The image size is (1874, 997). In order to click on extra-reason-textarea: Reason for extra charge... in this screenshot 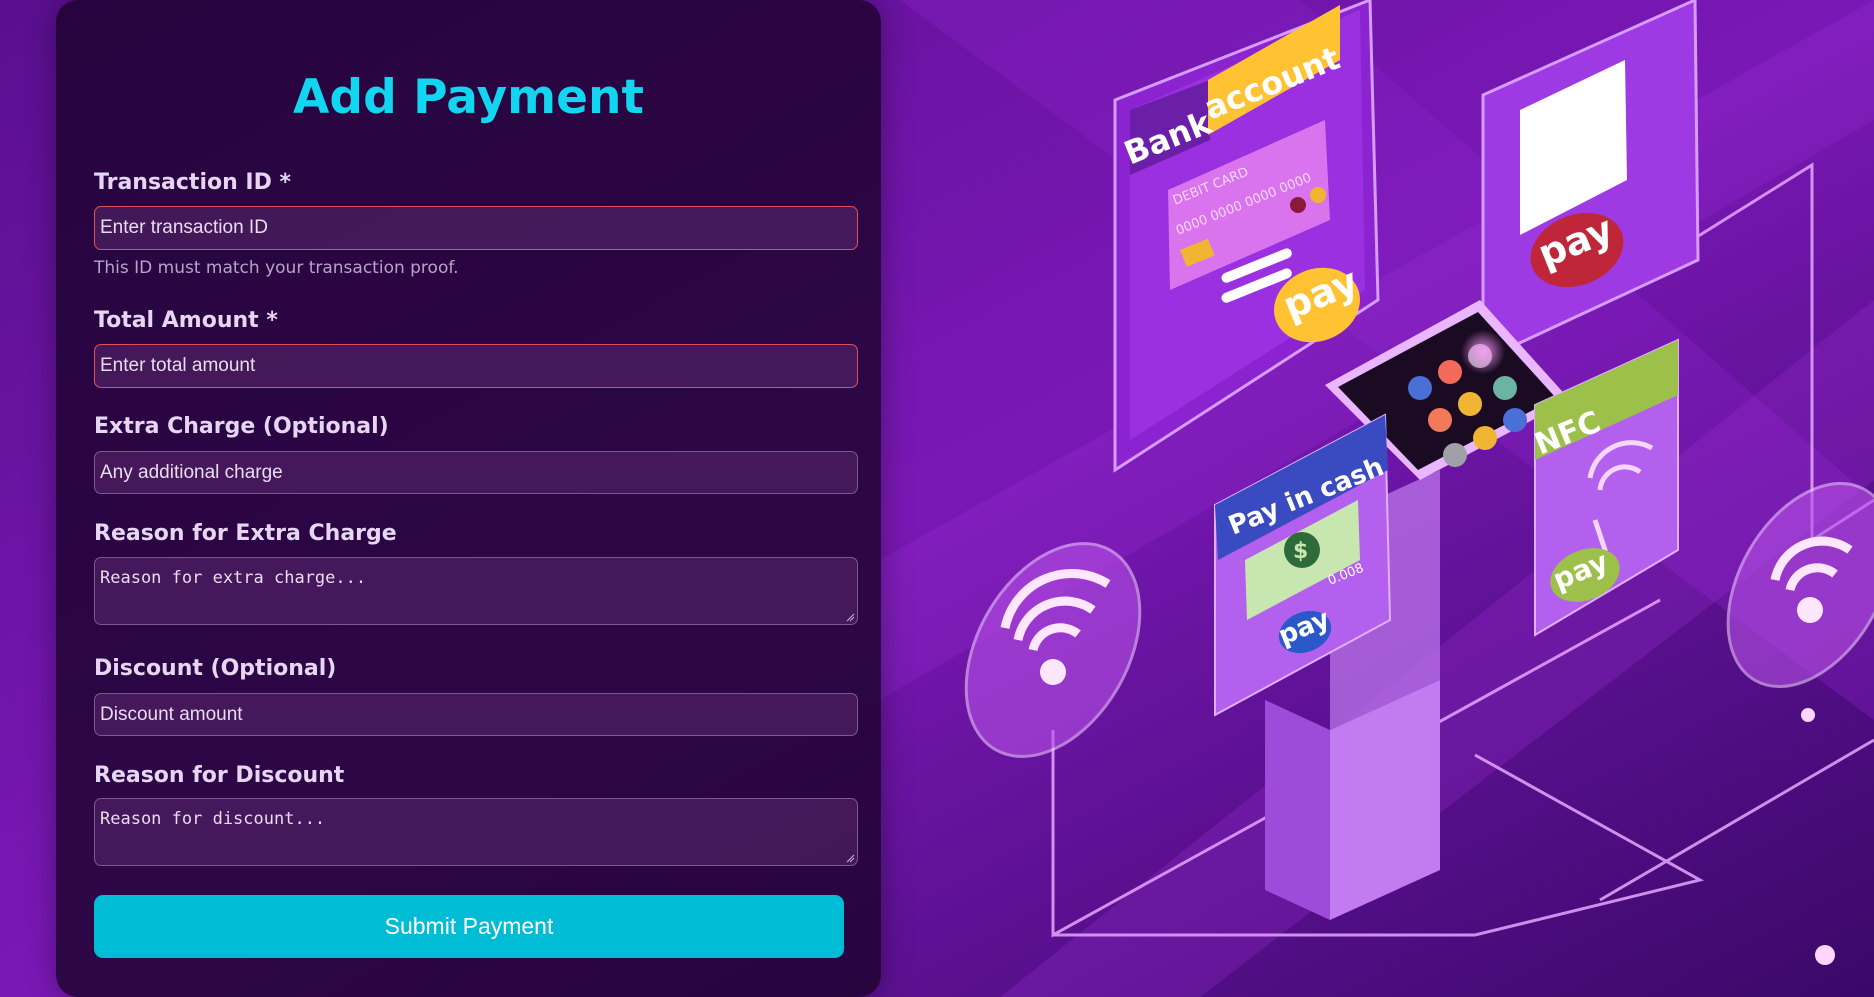, I will do `click(476, 591)`.